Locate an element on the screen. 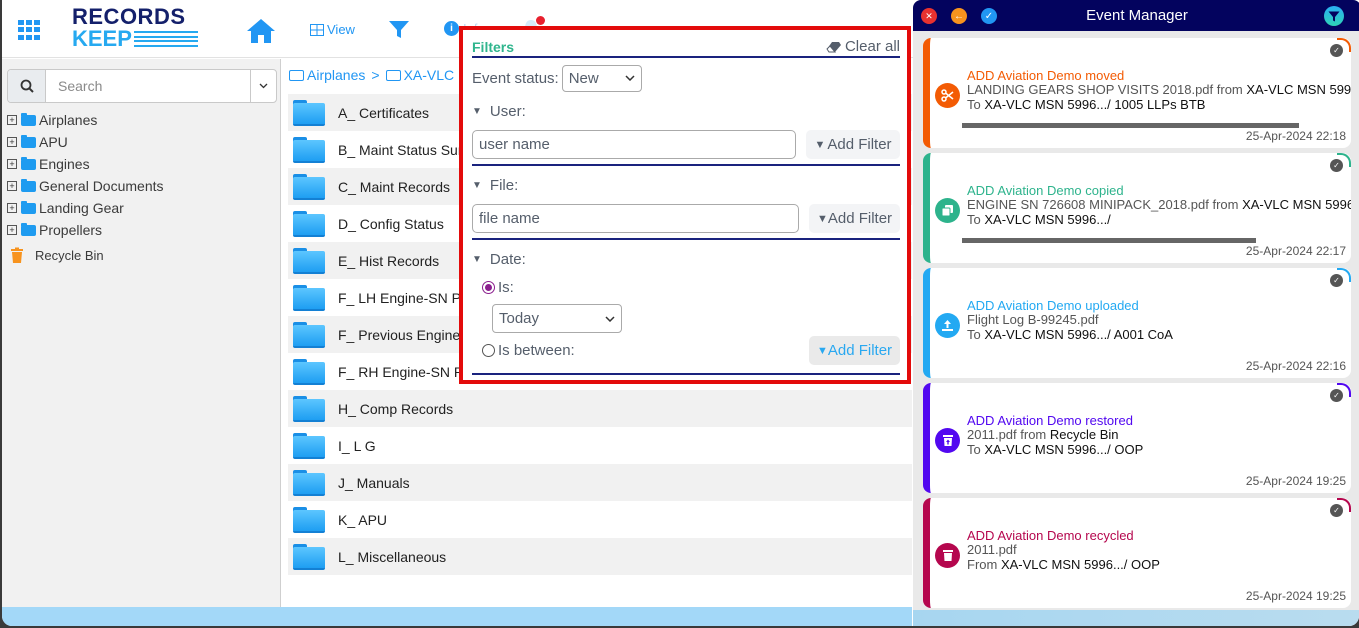  event-file-line: Flight Log B-99245.pdf is located at coordinates (1159, 319).